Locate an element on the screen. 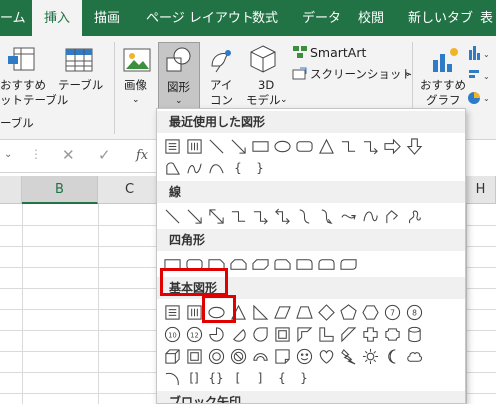  teardrop-icon is located at coordinates (260, 334).